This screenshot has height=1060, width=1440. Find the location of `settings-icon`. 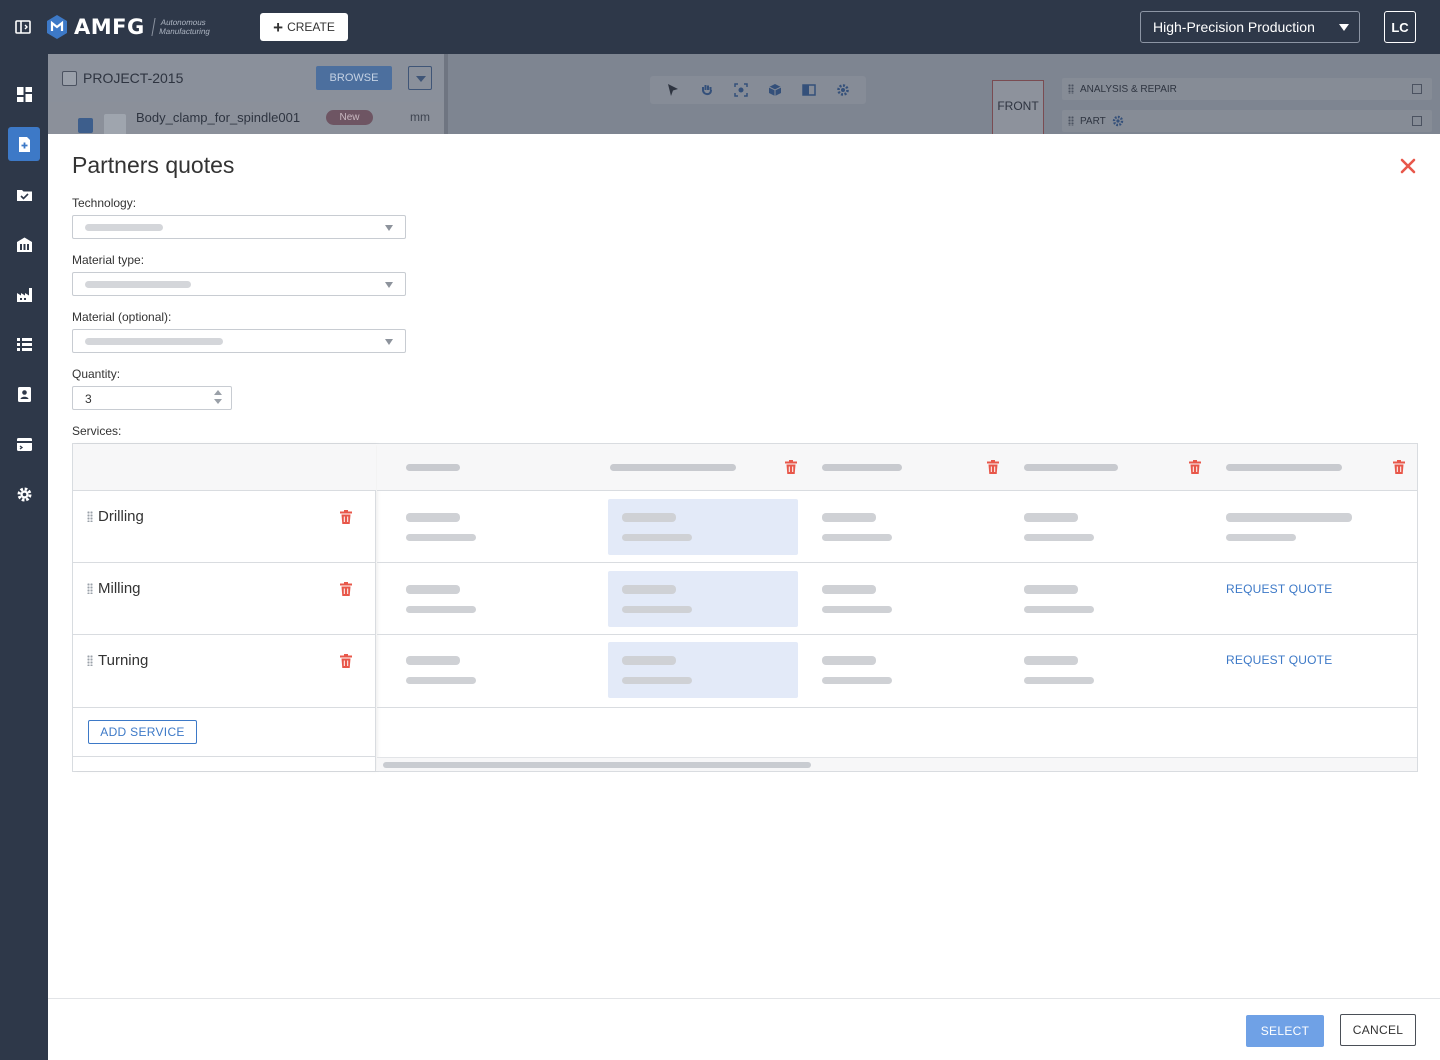

settings-icon is located at coordinates (24, 494).